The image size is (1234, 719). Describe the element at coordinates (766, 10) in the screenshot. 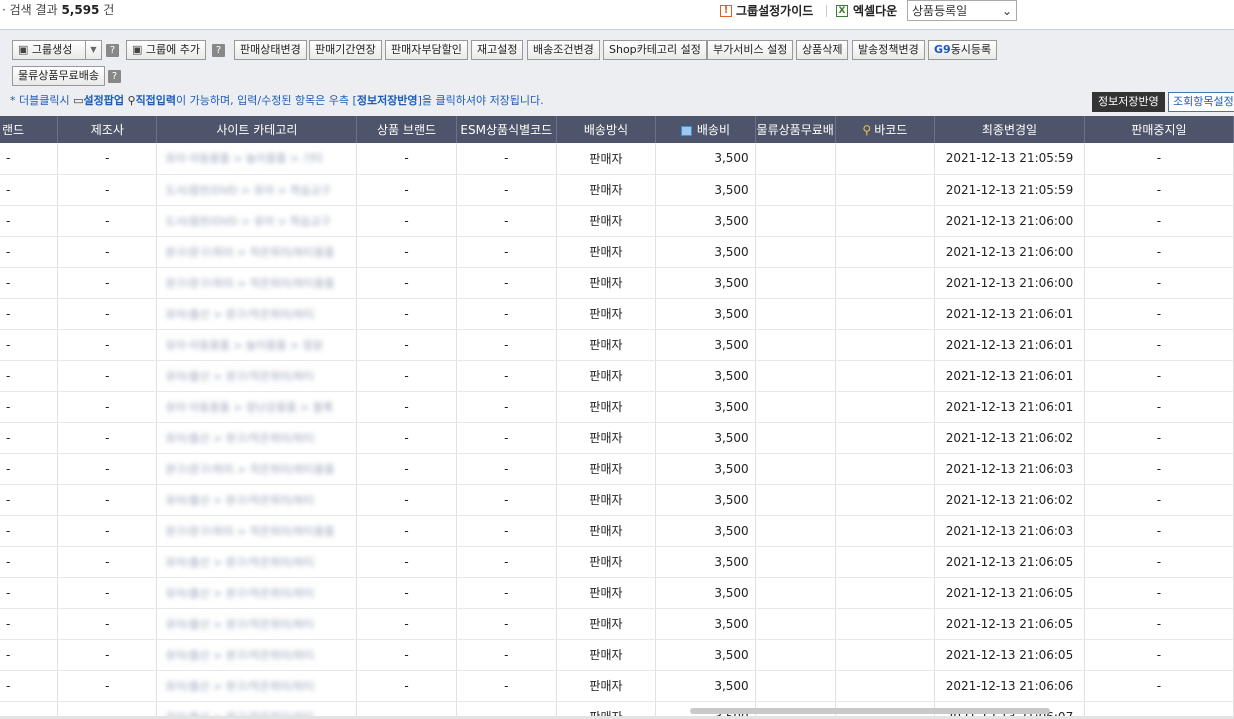

I see `group-guide-link: ! 그룹설정가이드` at that location.